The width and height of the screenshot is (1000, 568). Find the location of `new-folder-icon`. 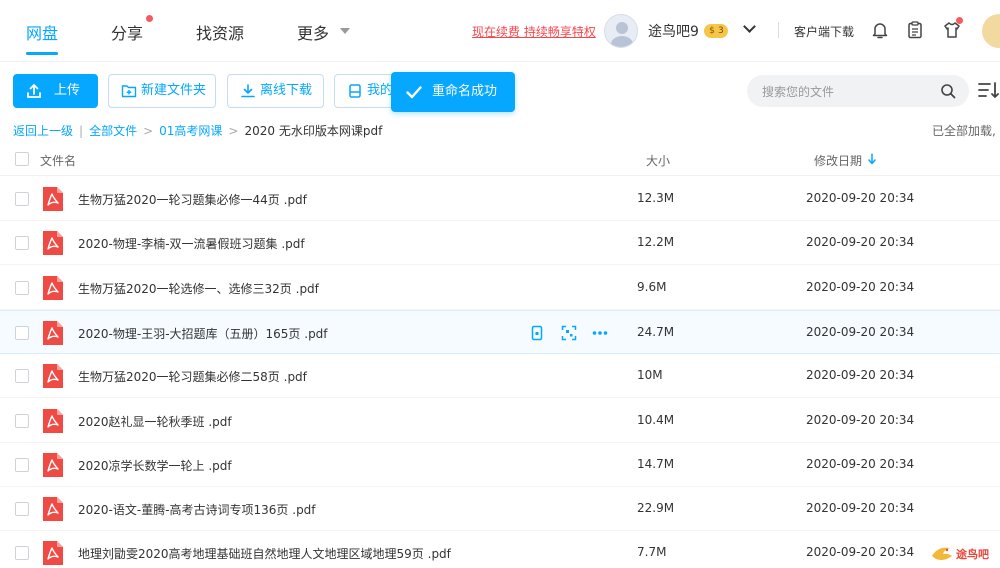

new-folder-icon is located at coordinates (129, 91).